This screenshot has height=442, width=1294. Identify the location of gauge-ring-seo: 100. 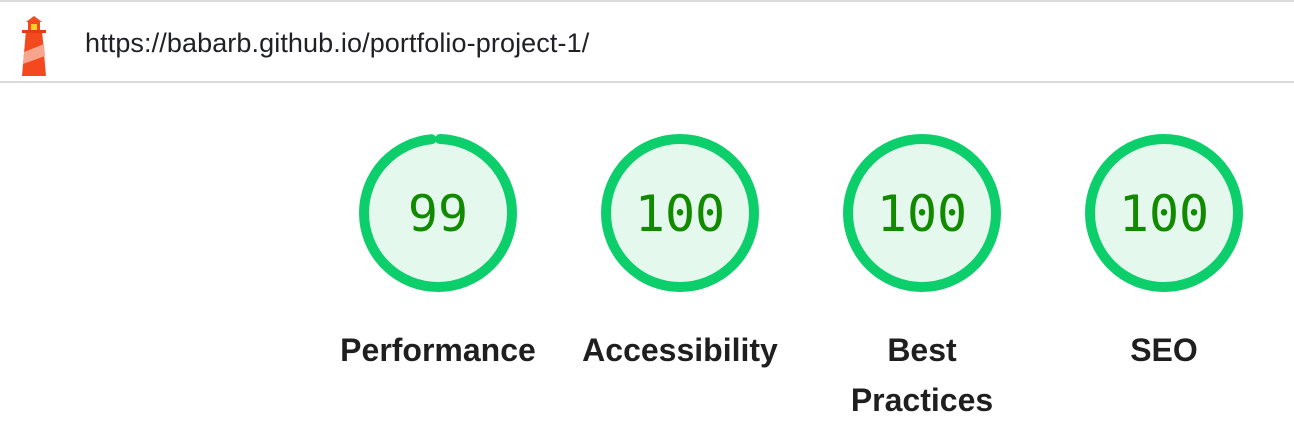
(1164, 213).